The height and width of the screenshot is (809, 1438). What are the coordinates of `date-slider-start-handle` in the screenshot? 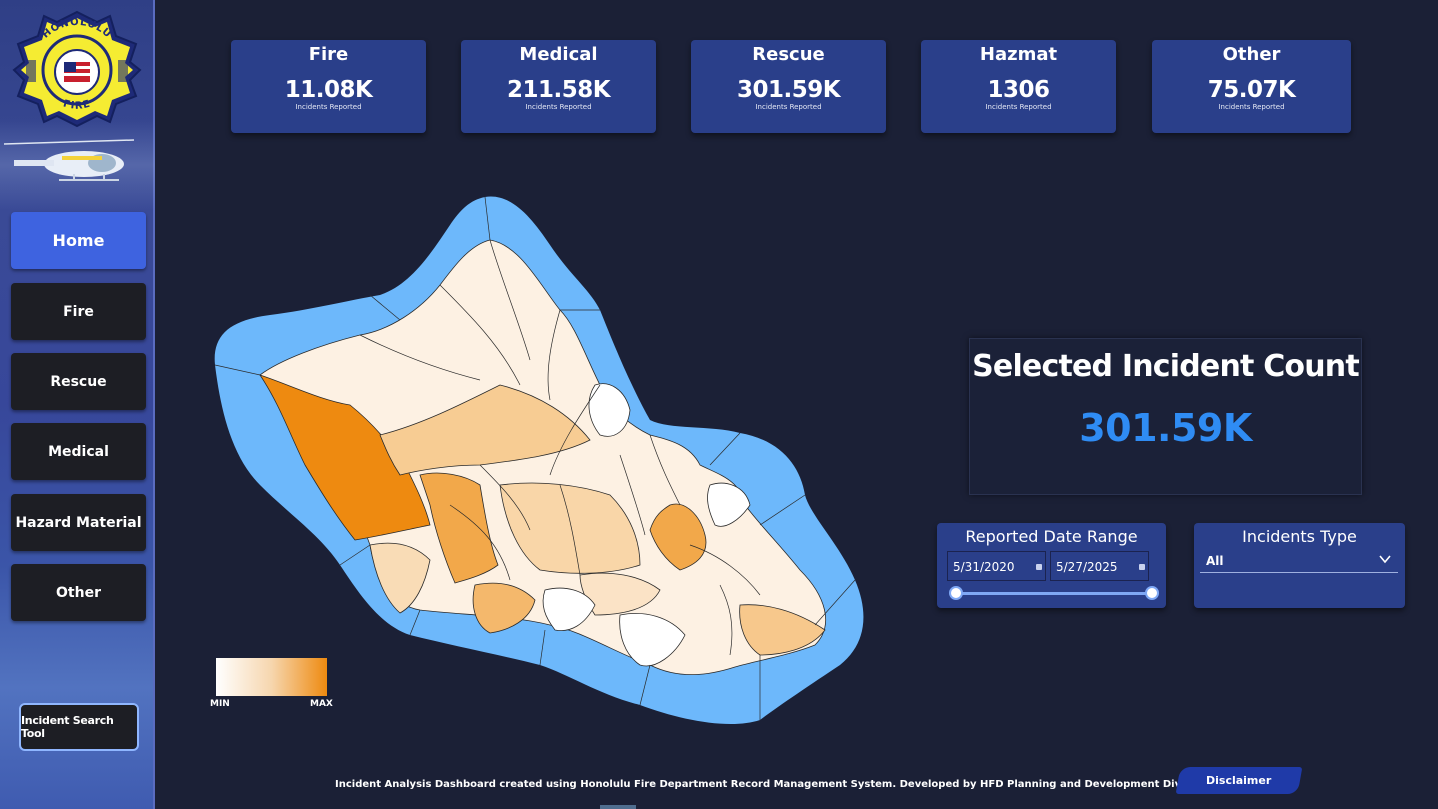 It's located at (956, 593).